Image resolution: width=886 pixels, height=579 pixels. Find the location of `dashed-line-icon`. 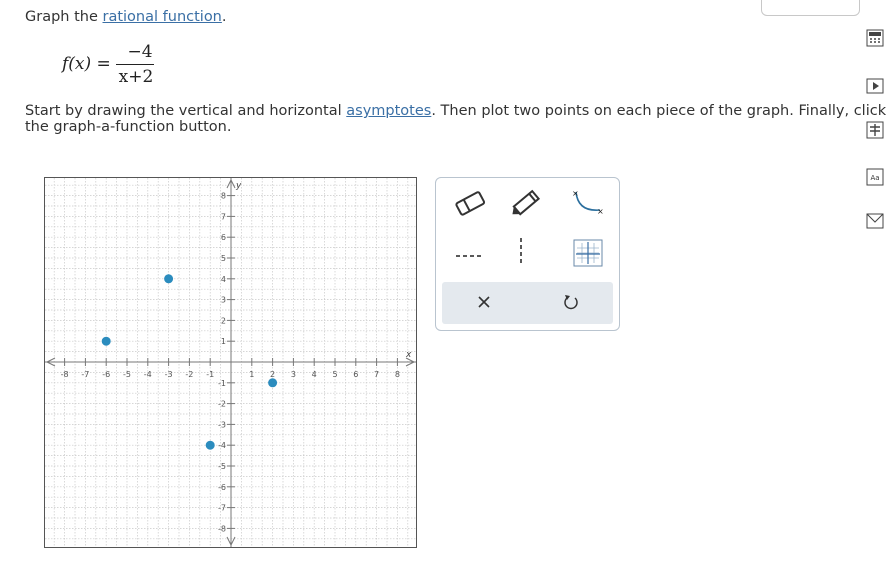

dashed-line-icon is located at coordinates (470, 251).